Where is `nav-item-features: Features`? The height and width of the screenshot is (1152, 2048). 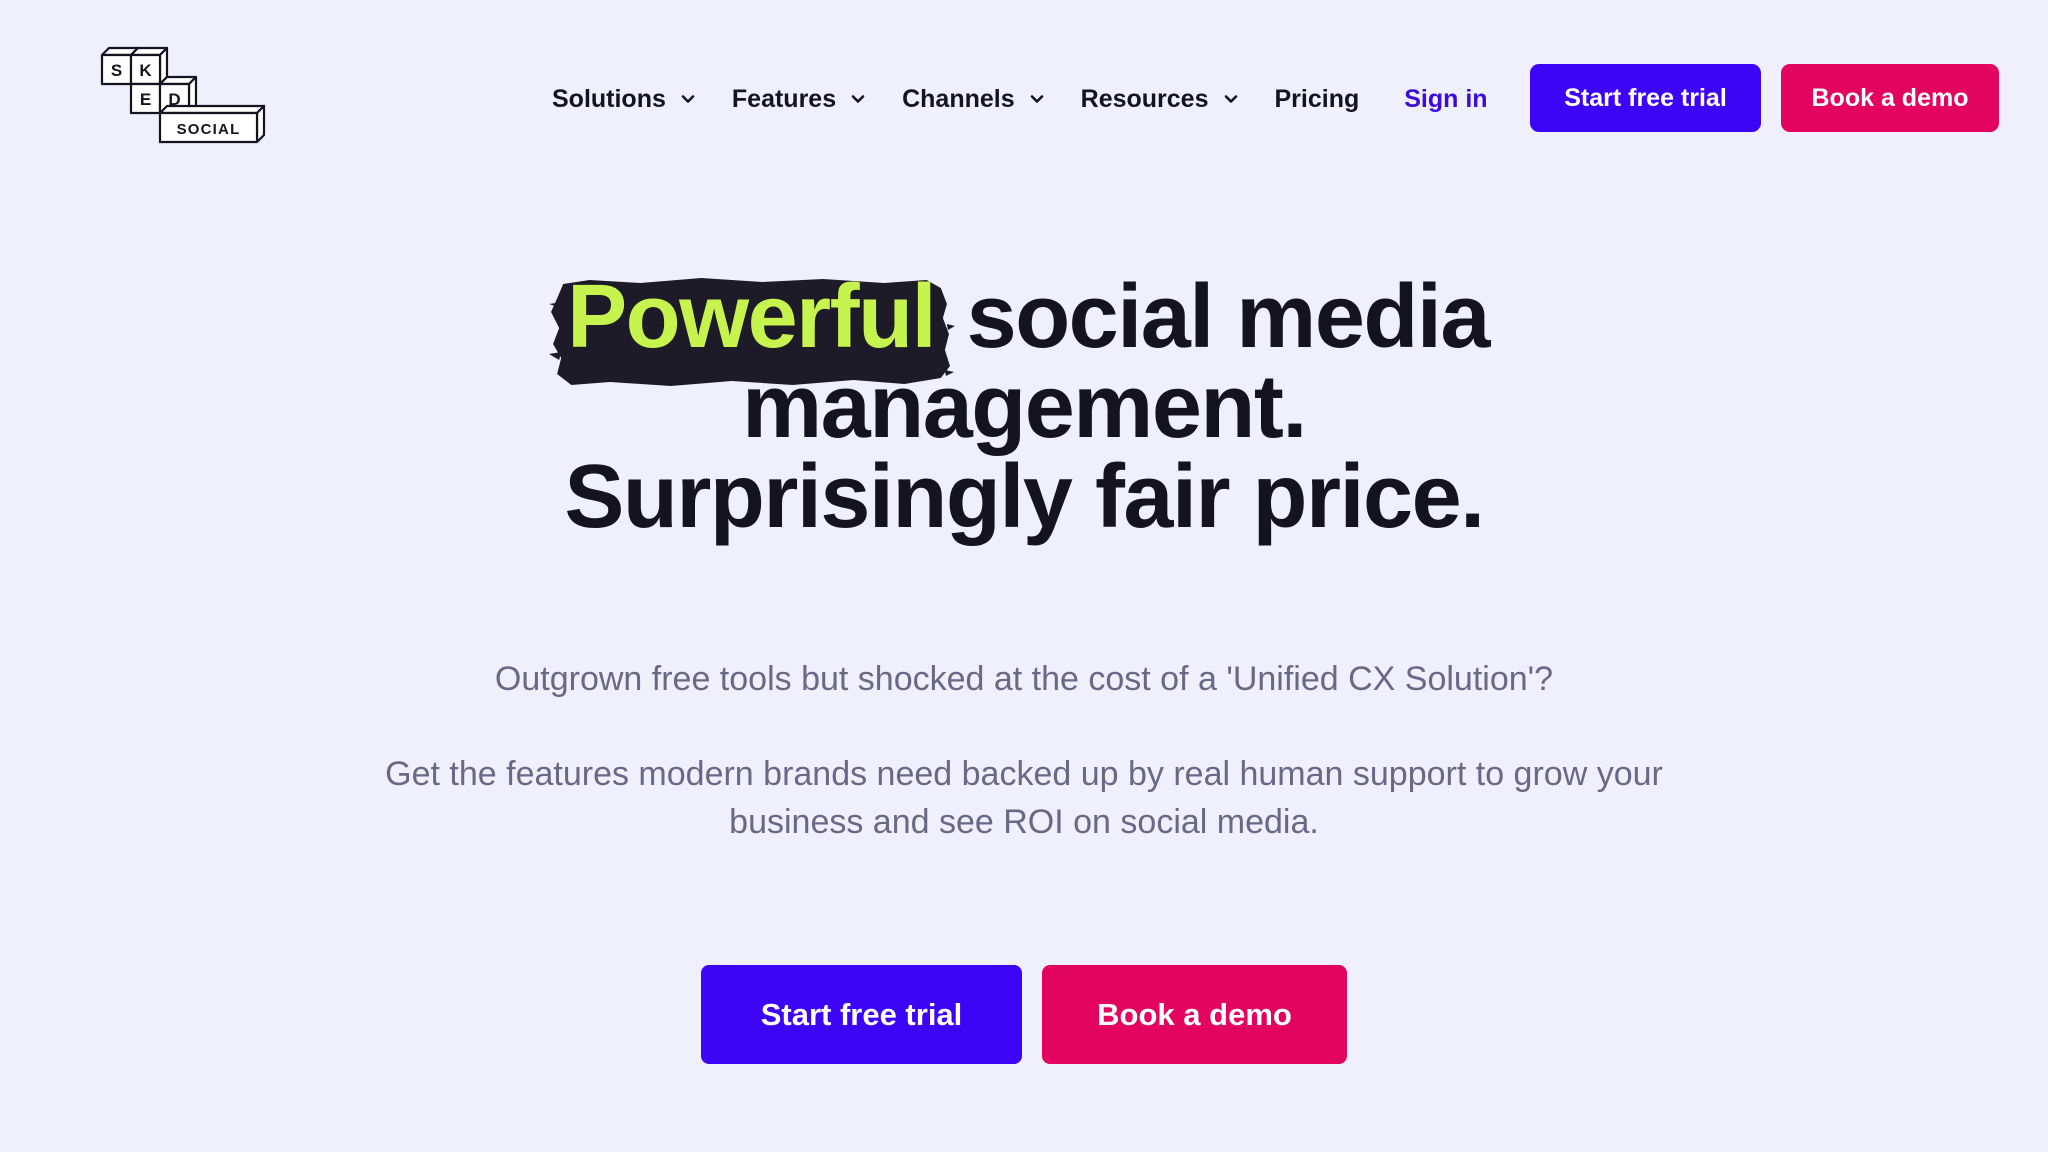 nav-item-features: Features is located at coordinates (799, 99).